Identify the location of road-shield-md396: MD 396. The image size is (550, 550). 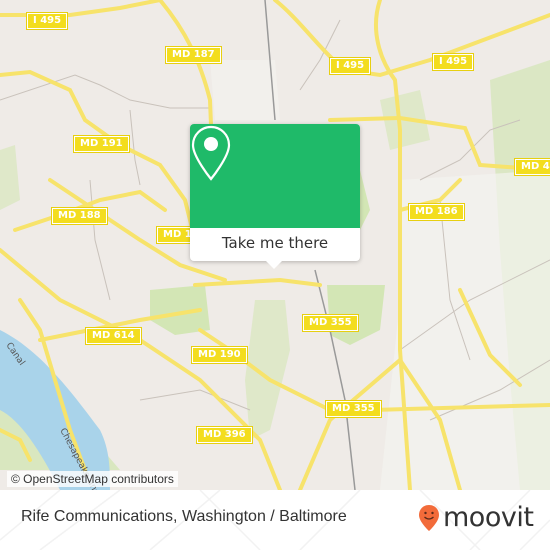
(224, 435).